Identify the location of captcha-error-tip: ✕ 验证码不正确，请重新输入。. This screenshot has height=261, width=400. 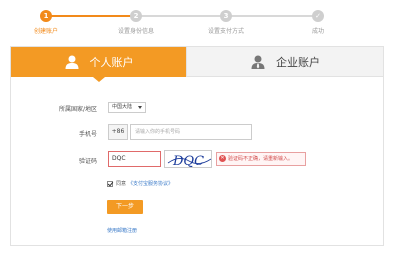
(261, 159).